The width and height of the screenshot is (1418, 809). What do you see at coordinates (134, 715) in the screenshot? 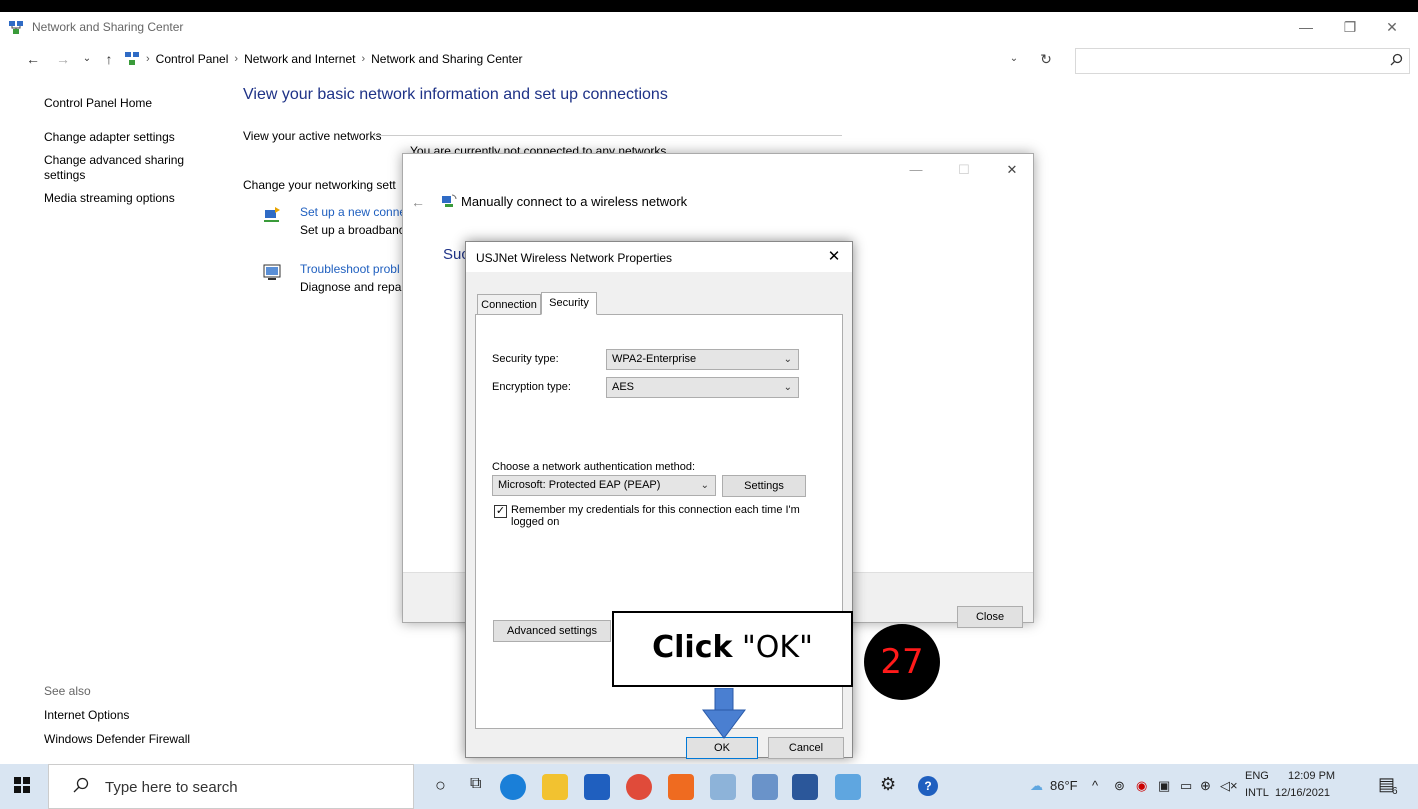
I see `internet-options-link: Internet Options` at bounding box center [134, 715].